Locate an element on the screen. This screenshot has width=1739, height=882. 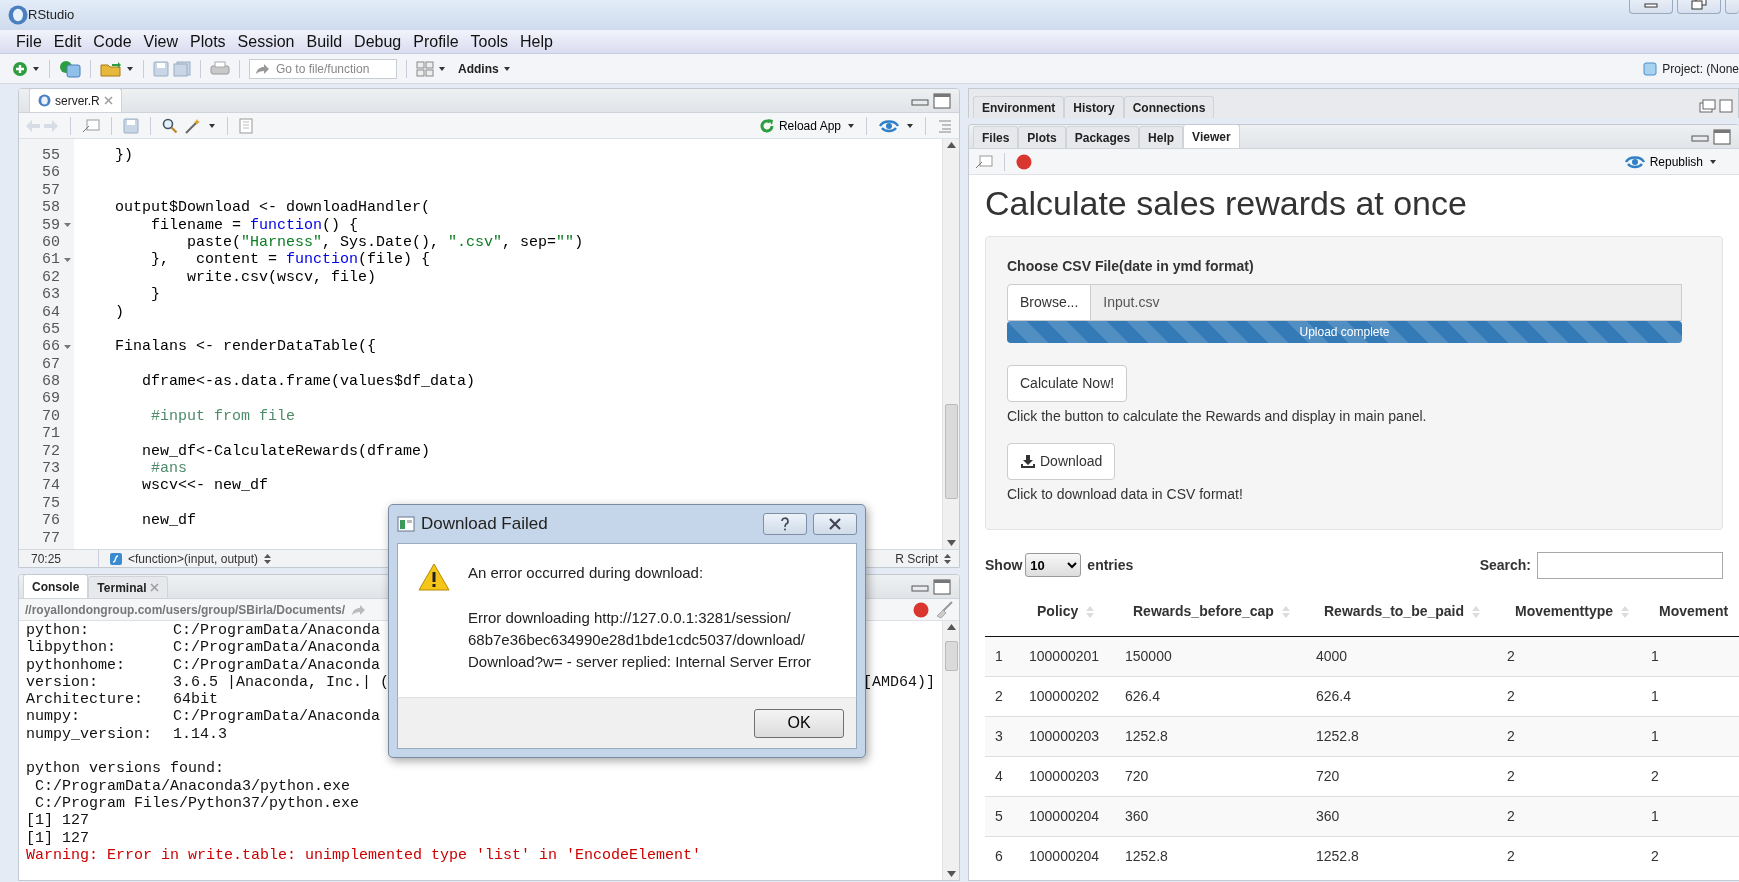
console-text: libpython: is located at coordinates (71, 648).